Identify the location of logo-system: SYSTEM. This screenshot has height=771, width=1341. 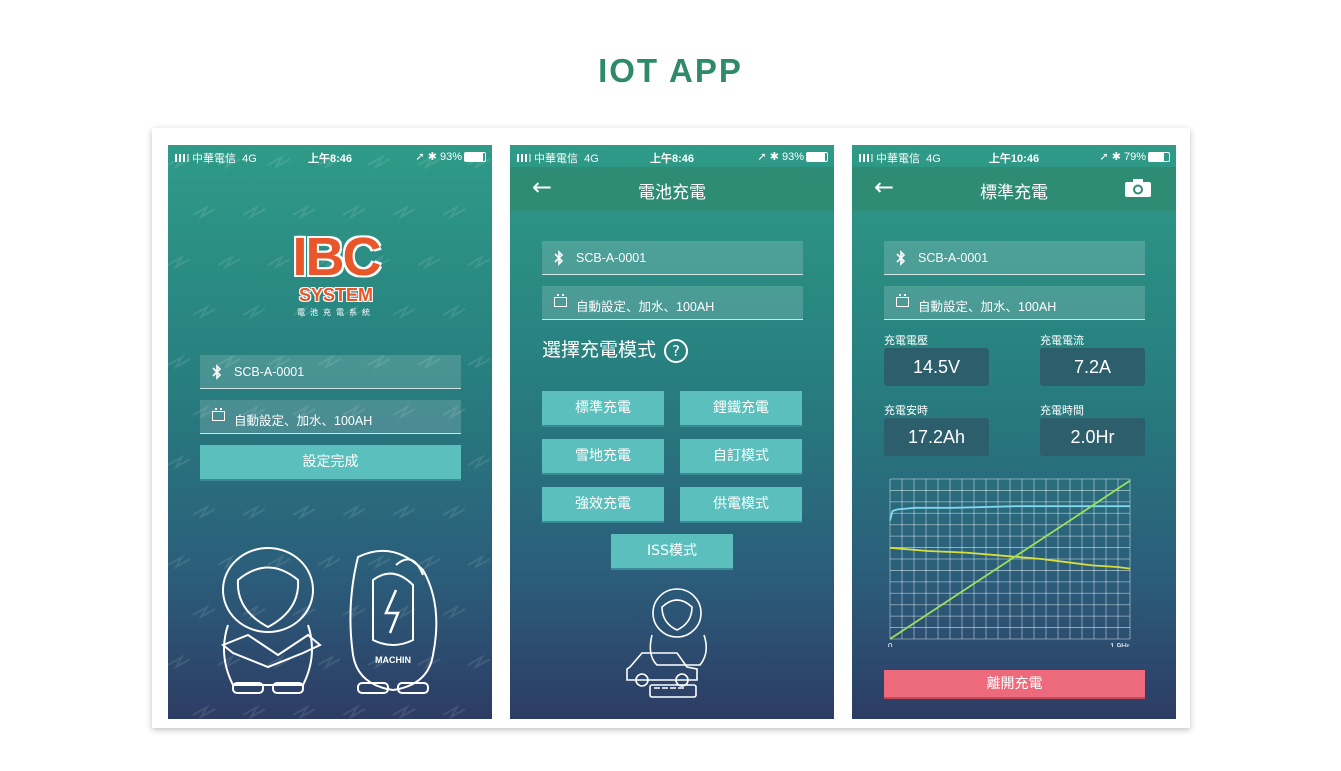
(335, 295).